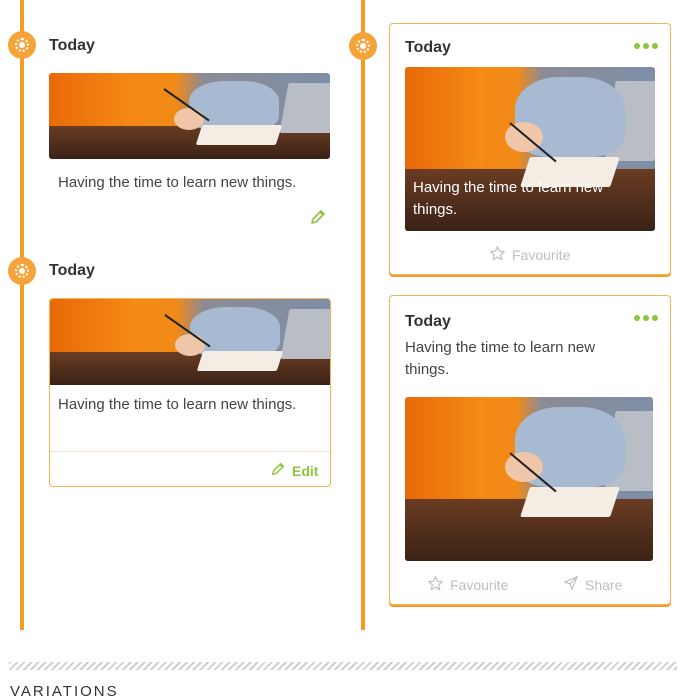  Describe the element at coordinates (305, 470) in the screenshot. I see `edit-label: Edit` at that location.